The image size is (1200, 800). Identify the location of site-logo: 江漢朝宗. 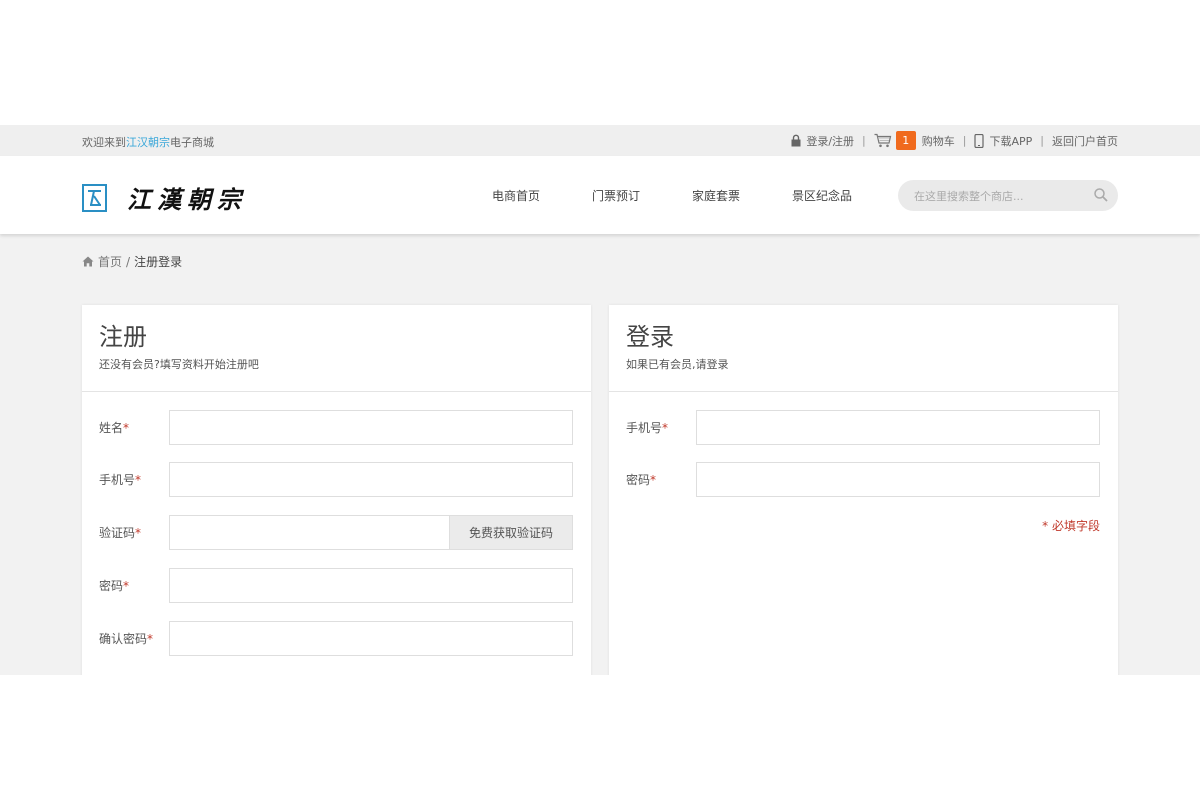
(164, 197).